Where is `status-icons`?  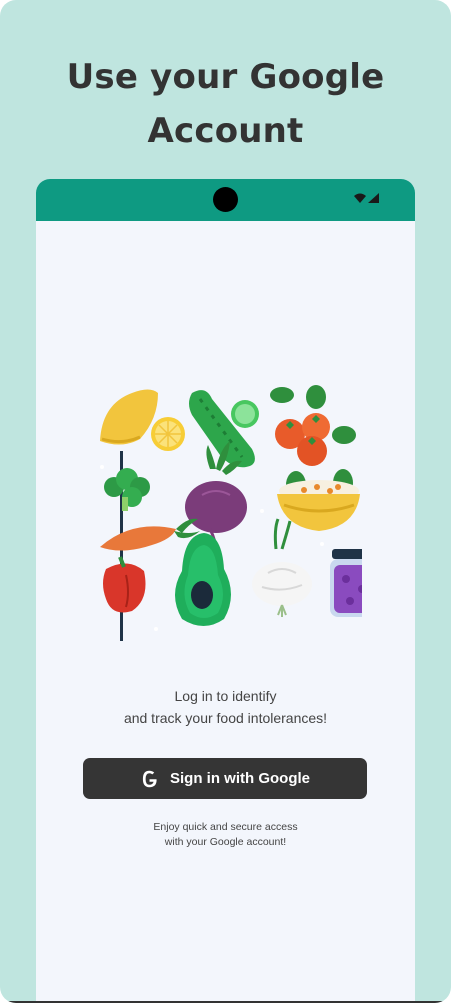 status-icons is located at coordinates (366, 198).